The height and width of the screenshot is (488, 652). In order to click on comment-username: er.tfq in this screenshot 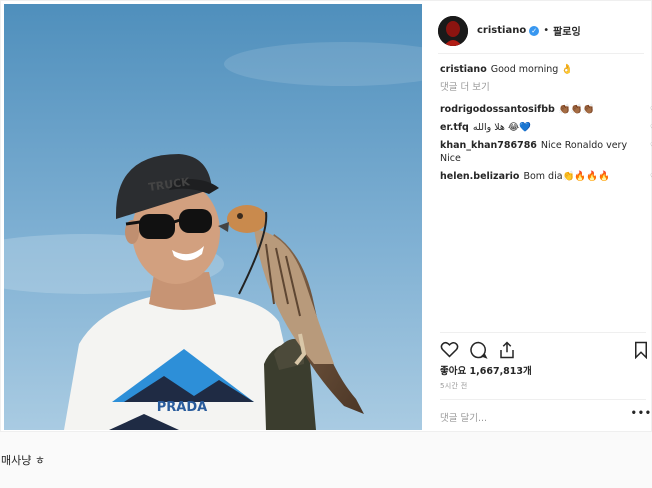, I will do `click(454, 127)`.